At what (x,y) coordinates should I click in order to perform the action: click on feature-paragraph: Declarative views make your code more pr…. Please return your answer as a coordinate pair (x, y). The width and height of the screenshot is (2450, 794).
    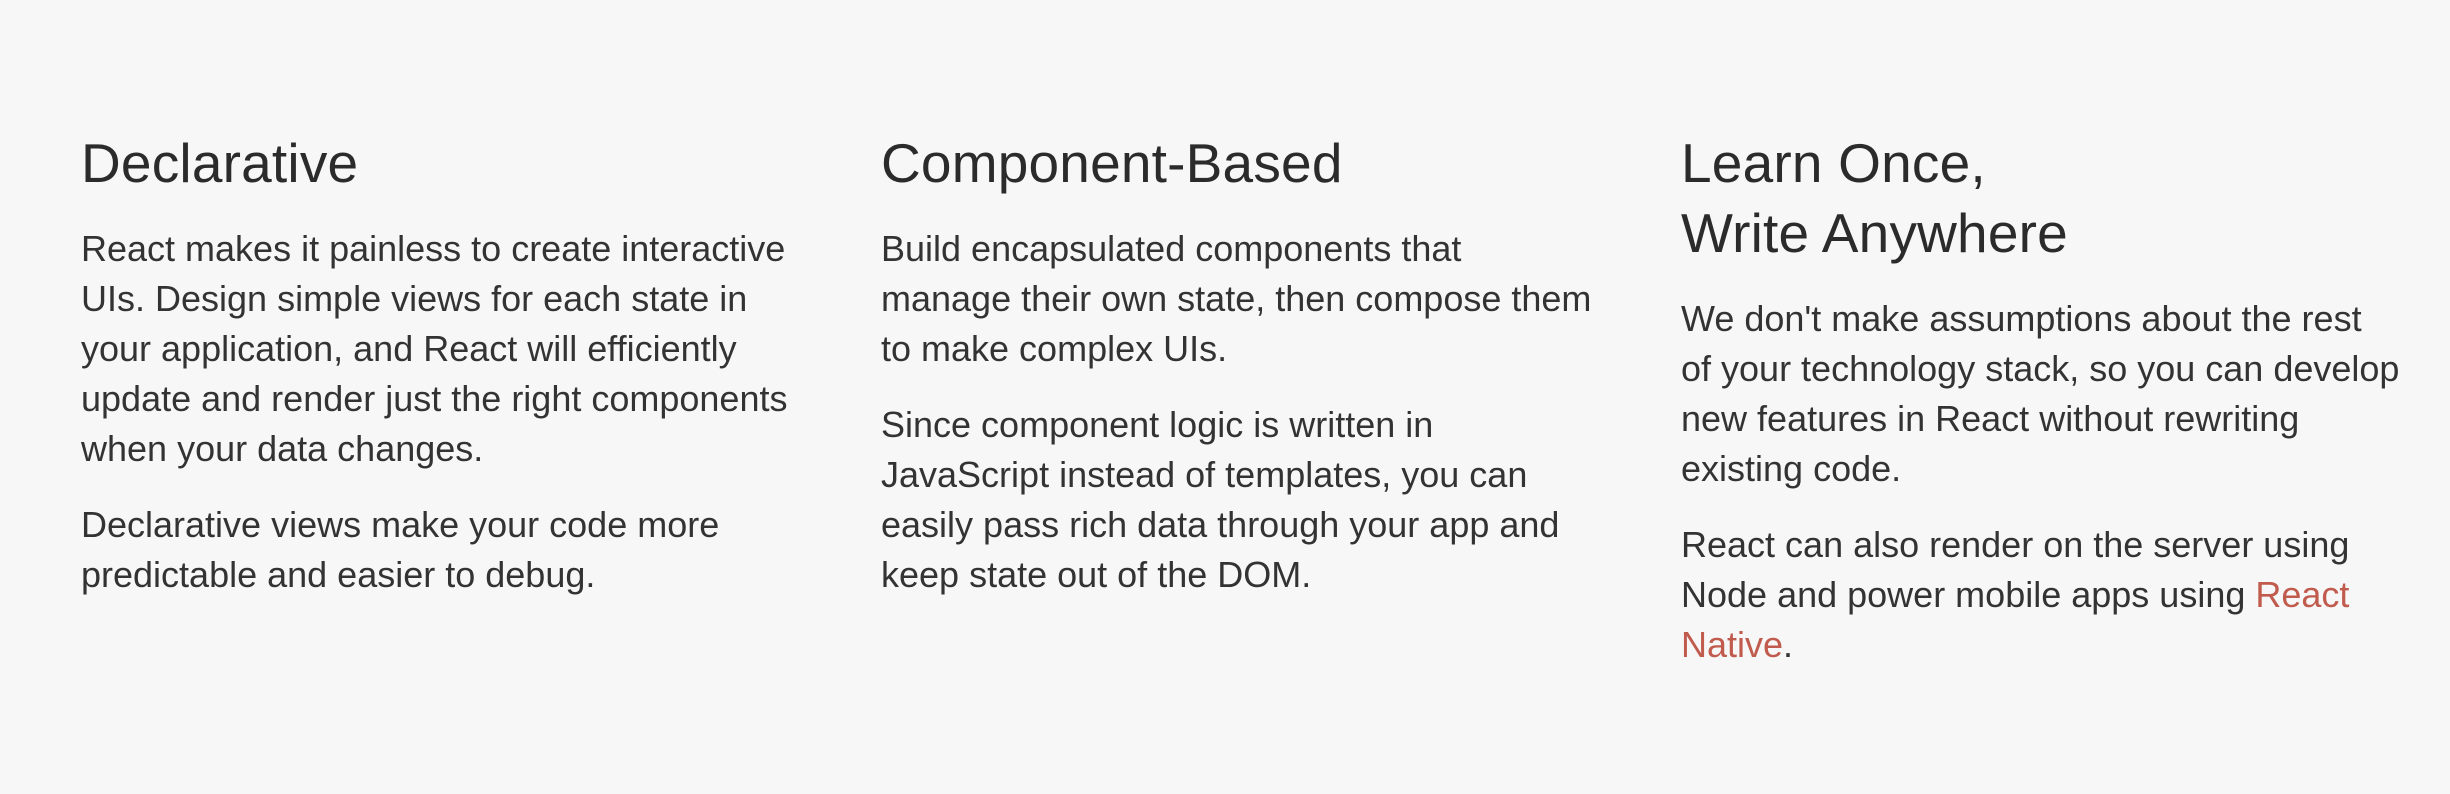
    Looking at the image, I should click on (400, 549).